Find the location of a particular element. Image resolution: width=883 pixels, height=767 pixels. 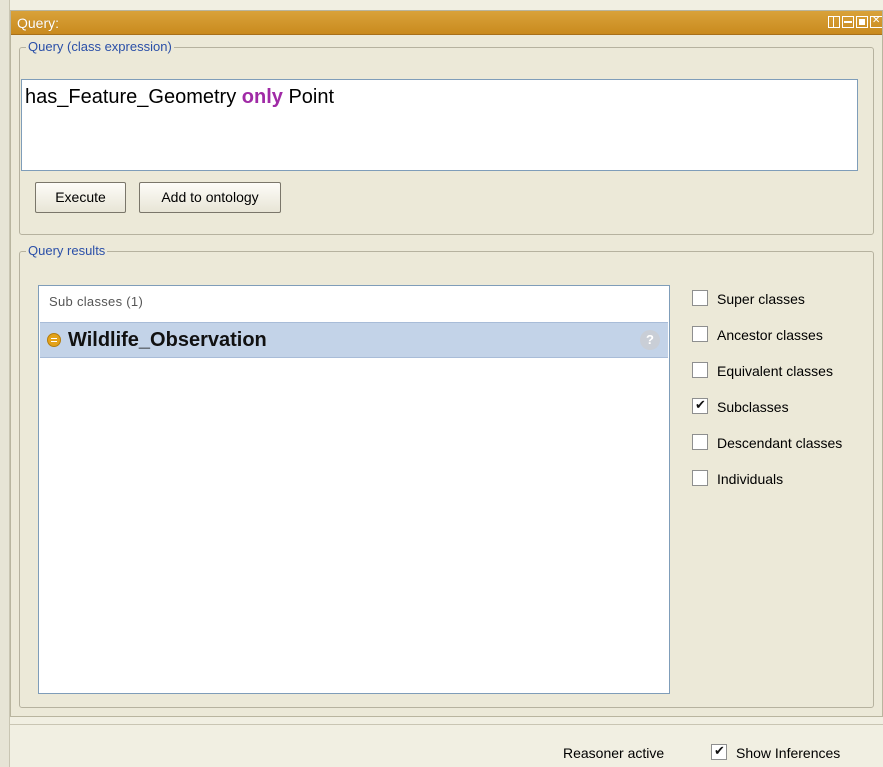

option-label: Subclasses is located at coordinates (753, 407).